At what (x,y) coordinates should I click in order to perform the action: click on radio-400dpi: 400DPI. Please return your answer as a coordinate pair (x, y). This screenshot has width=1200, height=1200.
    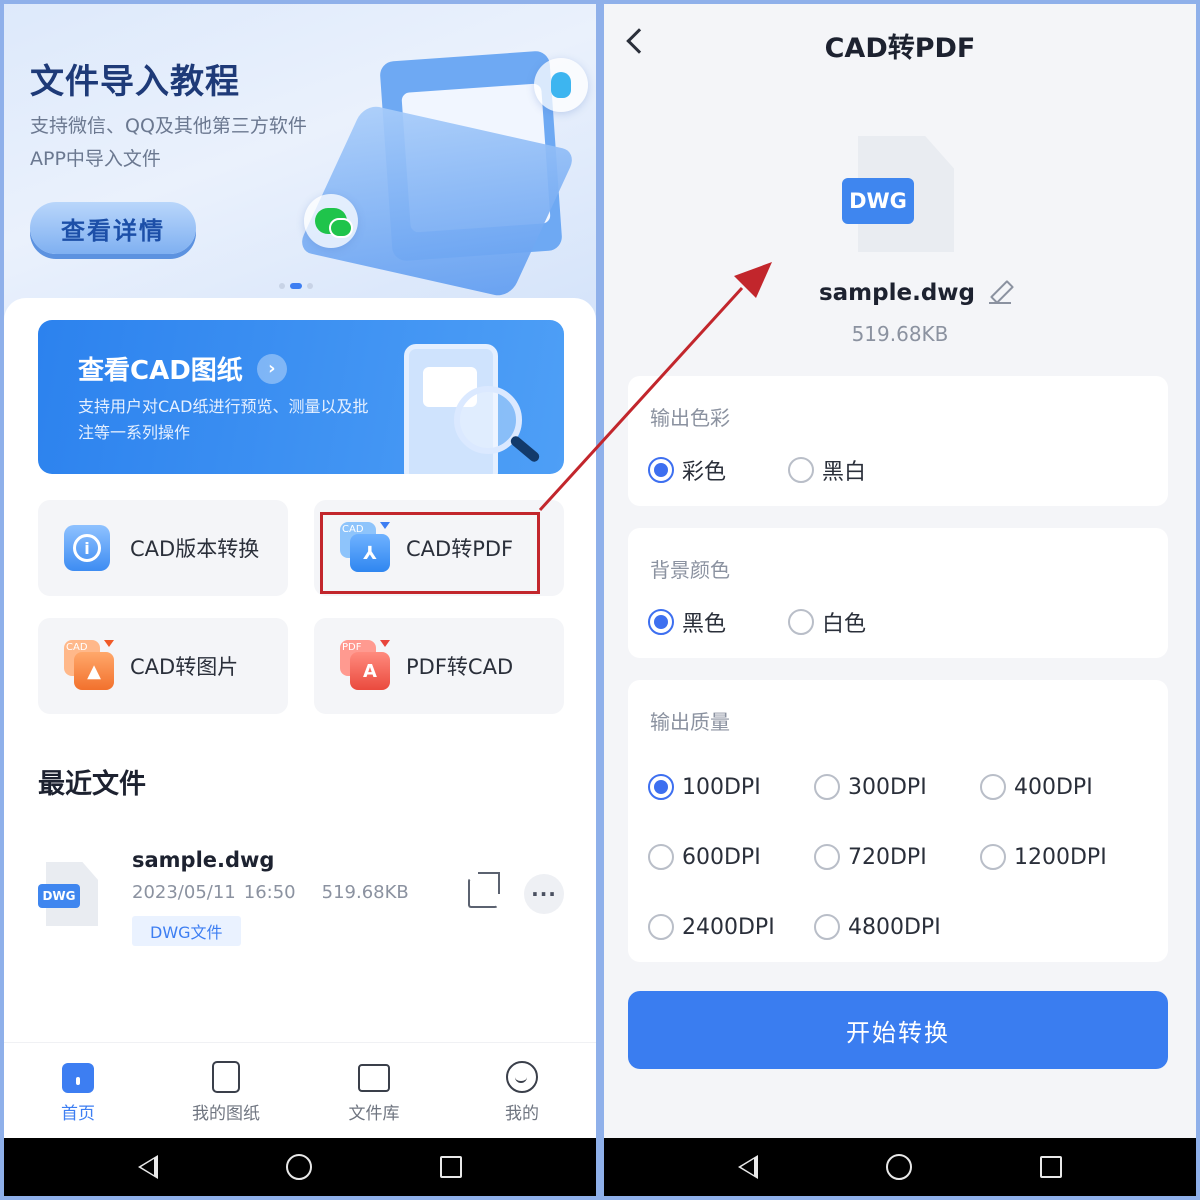
    Looking at the image, I should click on (1036, 787).